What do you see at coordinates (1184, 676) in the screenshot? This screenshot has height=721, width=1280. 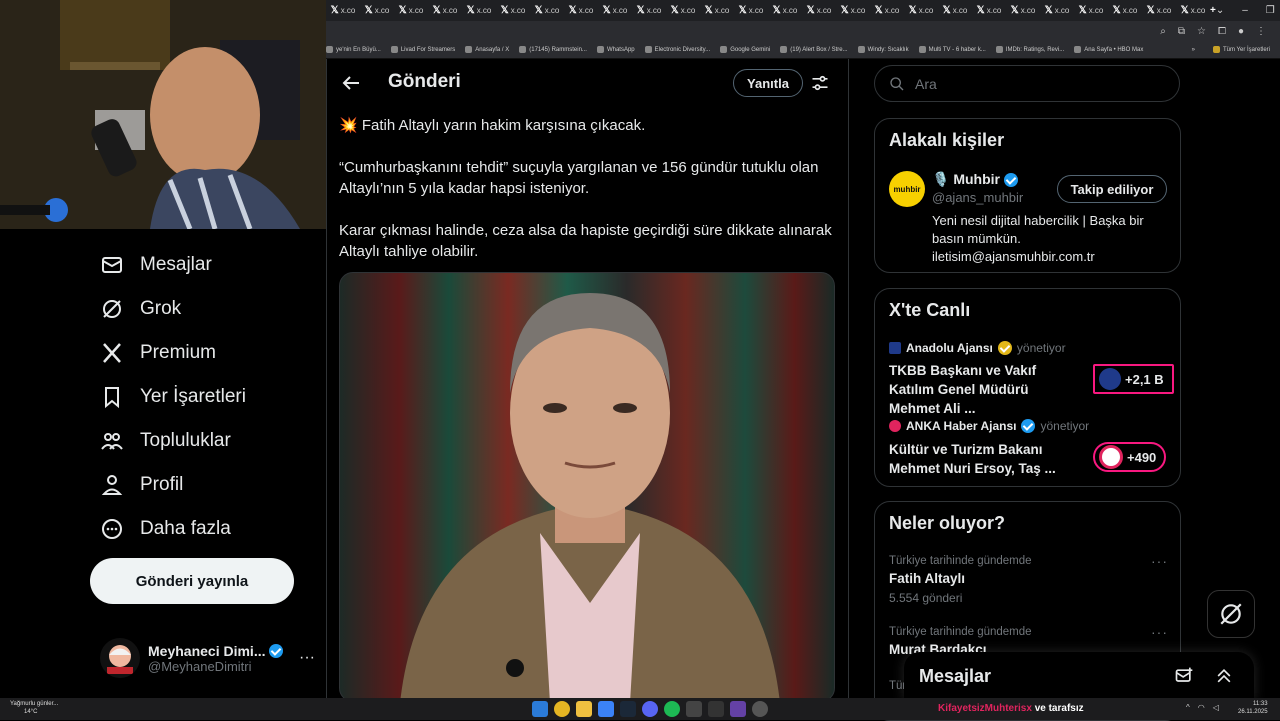 I see `compose-message-icon` at bounding box center [1184, 676].